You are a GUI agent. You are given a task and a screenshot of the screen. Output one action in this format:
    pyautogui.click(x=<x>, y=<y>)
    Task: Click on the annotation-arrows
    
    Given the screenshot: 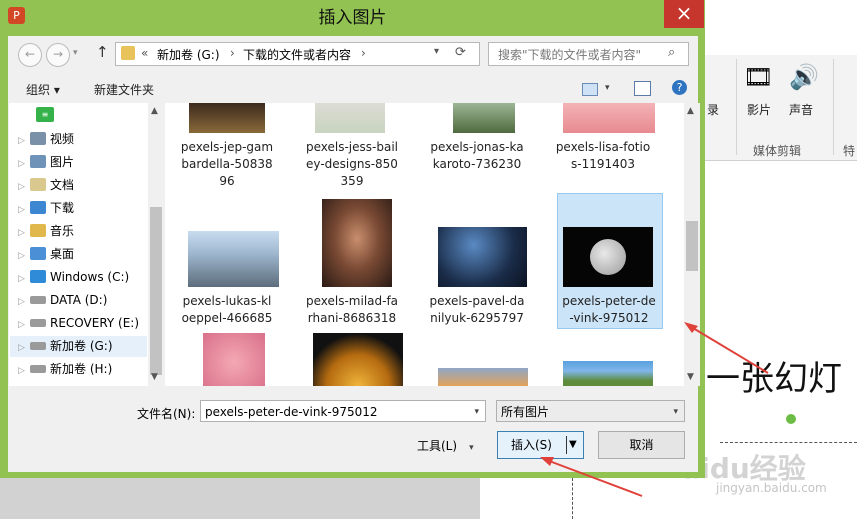 What is the action you would take?
    pyautogui.click(x=654, y=409)
    